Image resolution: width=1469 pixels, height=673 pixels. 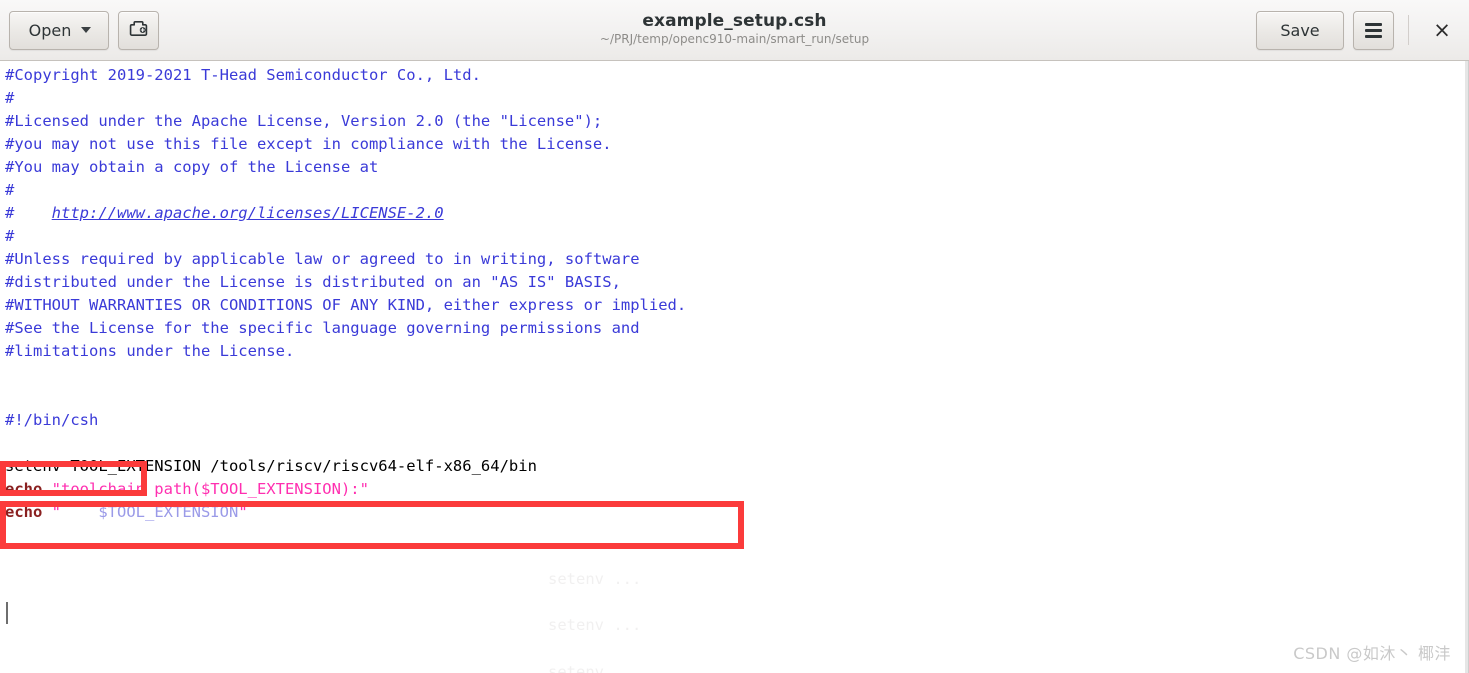 I want to click on chevron-down-icon, so click(x=86, y=30).